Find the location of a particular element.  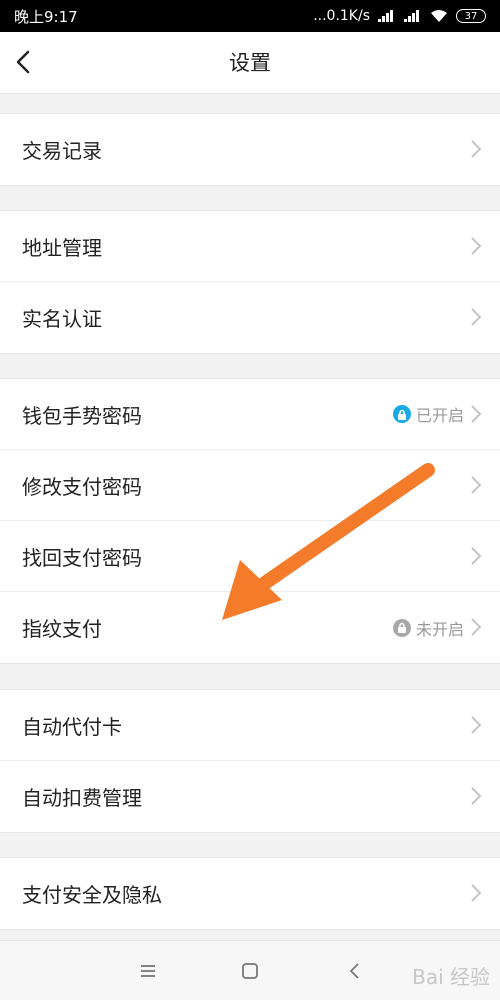

row-recover-payment-password: 找回支付密码 is located at coordinates (250, 556).